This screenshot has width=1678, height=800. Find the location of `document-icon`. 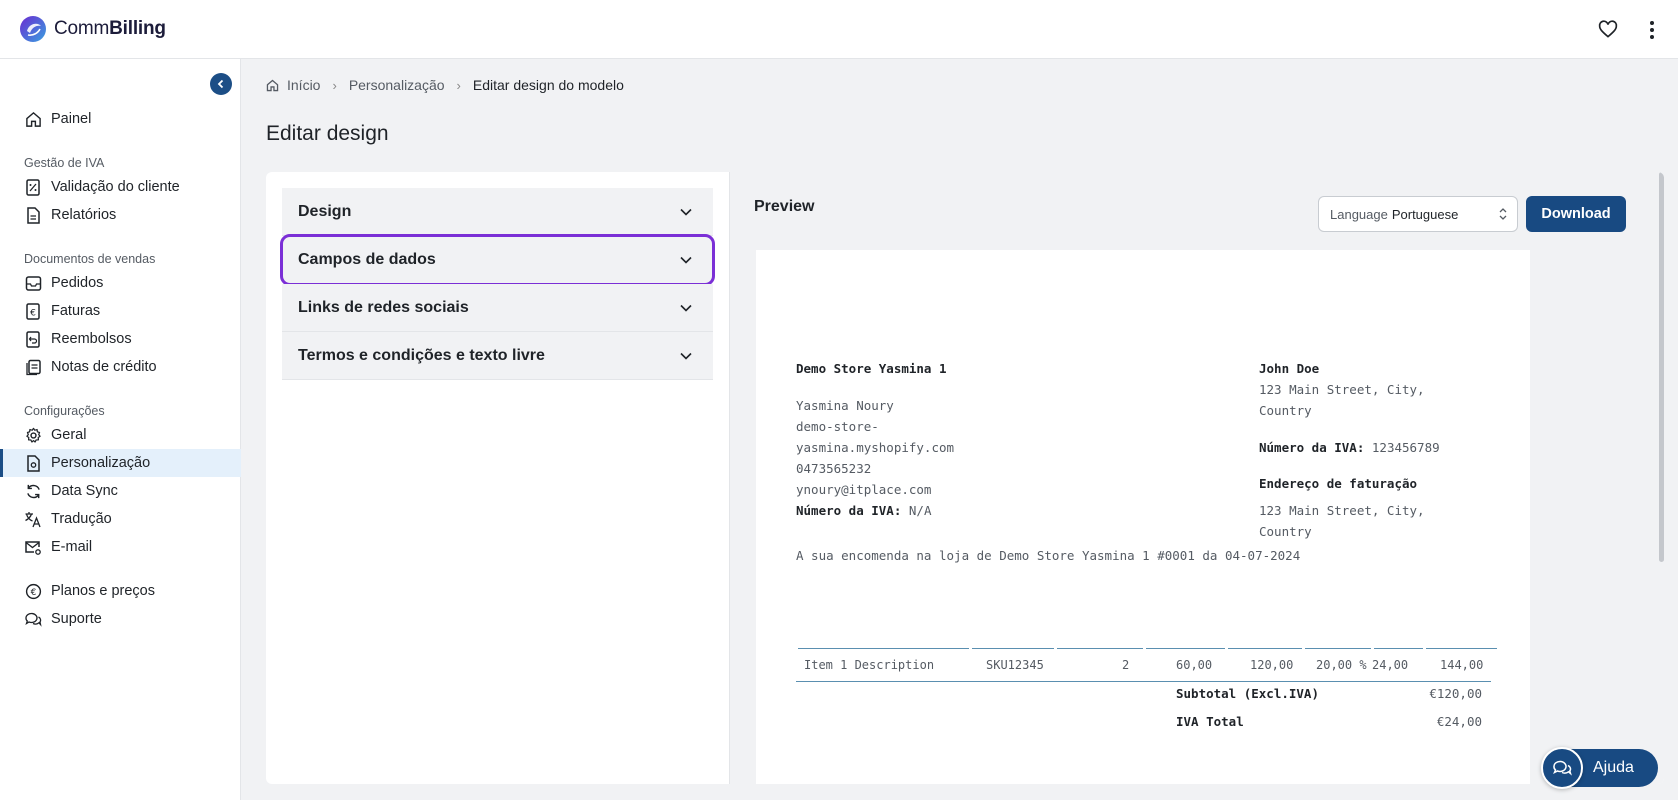

document-icon is located at coordinates (33, 215).